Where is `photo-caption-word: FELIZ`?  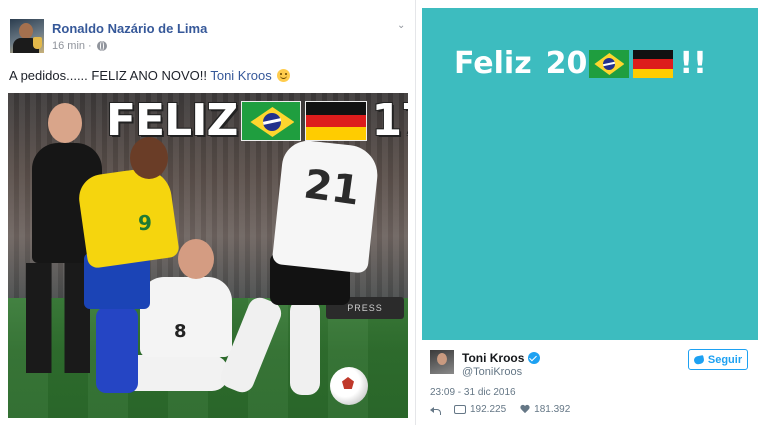 photo-caption-word: FELIZ is located at coordinates (172, 120).